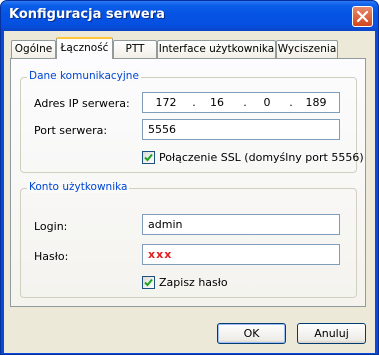  I want to click on tab-ptt: PTT, so click(135, 49).